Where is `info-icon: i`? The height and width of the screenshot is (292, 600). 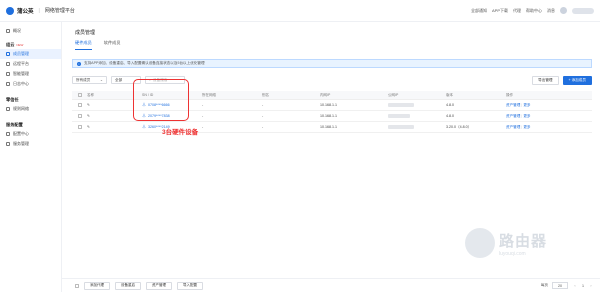 info-icon: i is located at coordinates (79, 63).